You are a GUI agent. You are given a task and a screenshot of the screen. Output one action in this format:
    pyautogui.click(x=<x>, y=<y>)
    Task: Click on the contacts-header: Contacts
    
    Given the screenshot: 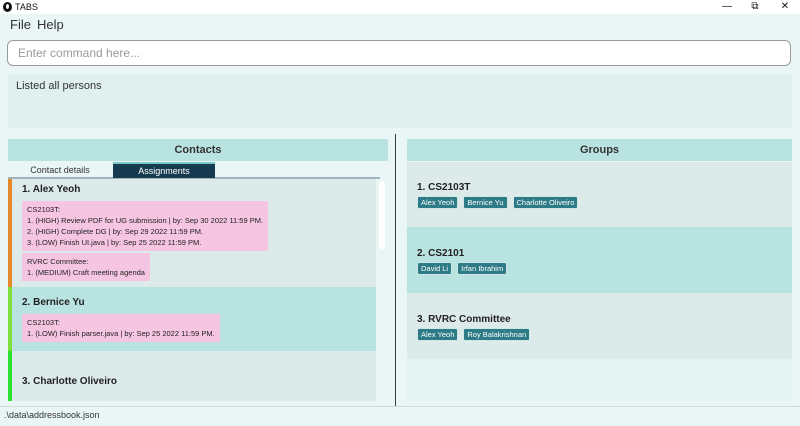 What is the action you would take?
    pyautogui.click(x=198, y=150)
    